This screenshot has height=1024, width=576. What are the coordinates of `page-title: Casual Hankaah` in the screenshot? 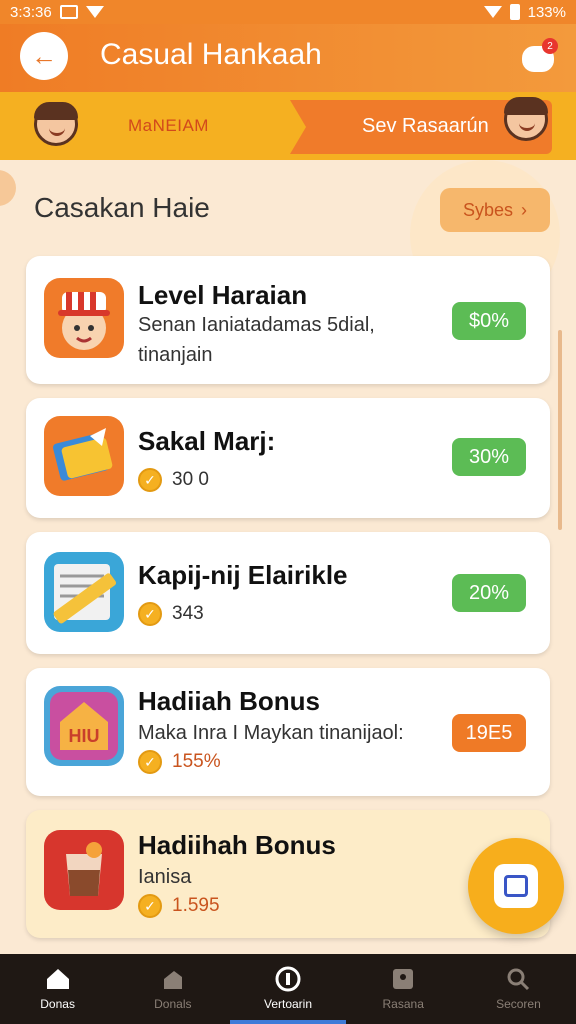 It's located at (211, 54).